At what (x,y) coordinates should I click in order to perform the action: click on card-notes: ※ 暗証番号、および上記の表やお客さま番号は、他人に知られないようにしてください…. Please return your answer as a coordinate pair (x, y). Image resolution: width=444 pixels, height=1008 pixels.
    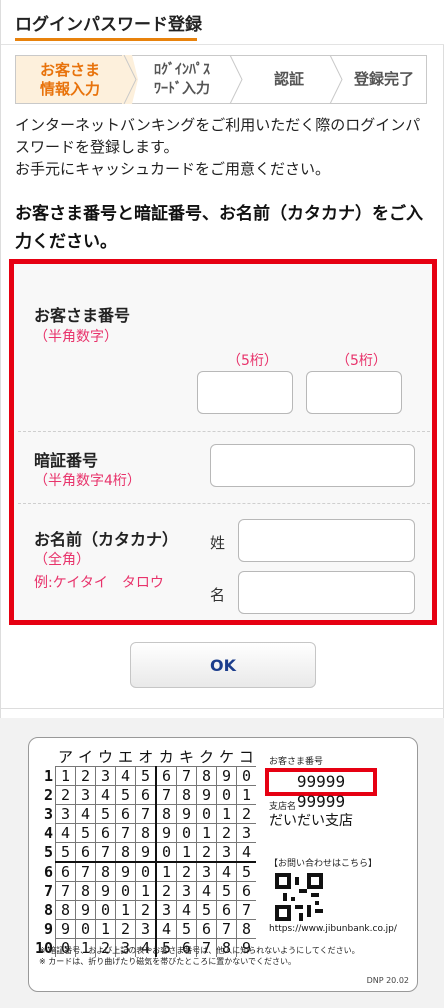
    Looking at the image, I should click on (199, 956).